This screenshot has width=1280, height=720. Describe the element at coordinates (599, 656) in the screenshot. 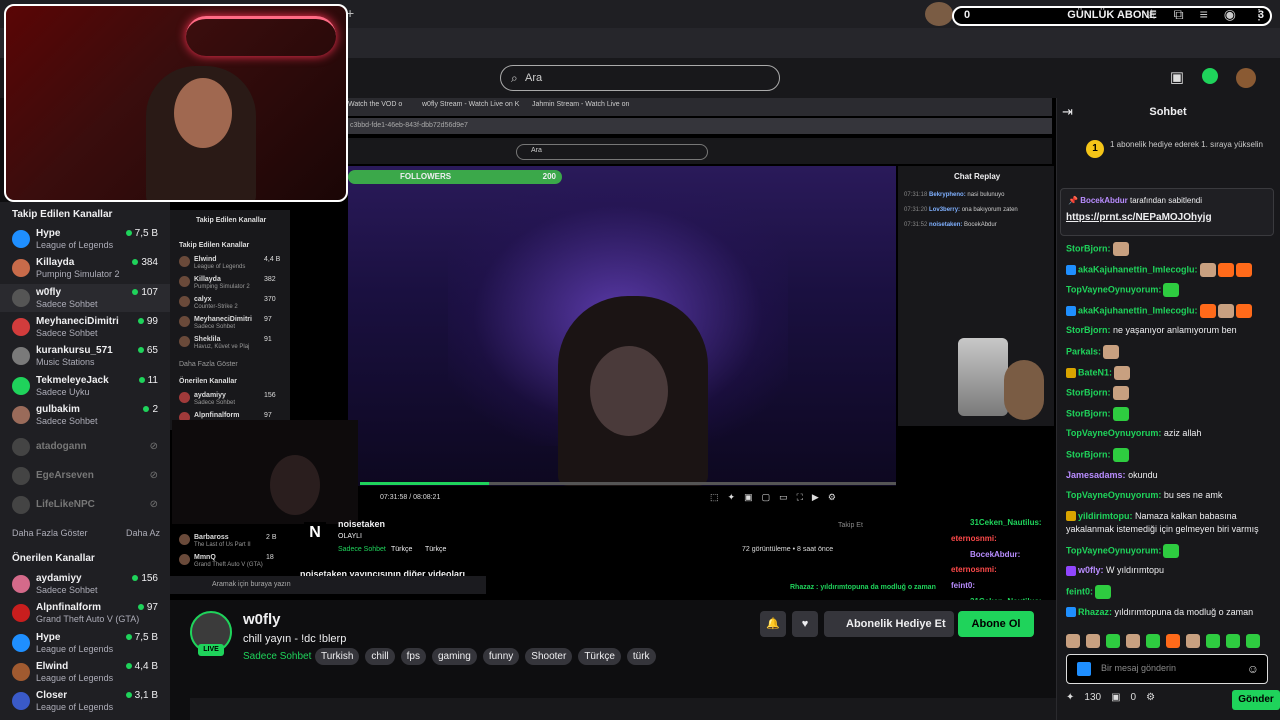

I see `stream-tag: Türkçe` at that location.